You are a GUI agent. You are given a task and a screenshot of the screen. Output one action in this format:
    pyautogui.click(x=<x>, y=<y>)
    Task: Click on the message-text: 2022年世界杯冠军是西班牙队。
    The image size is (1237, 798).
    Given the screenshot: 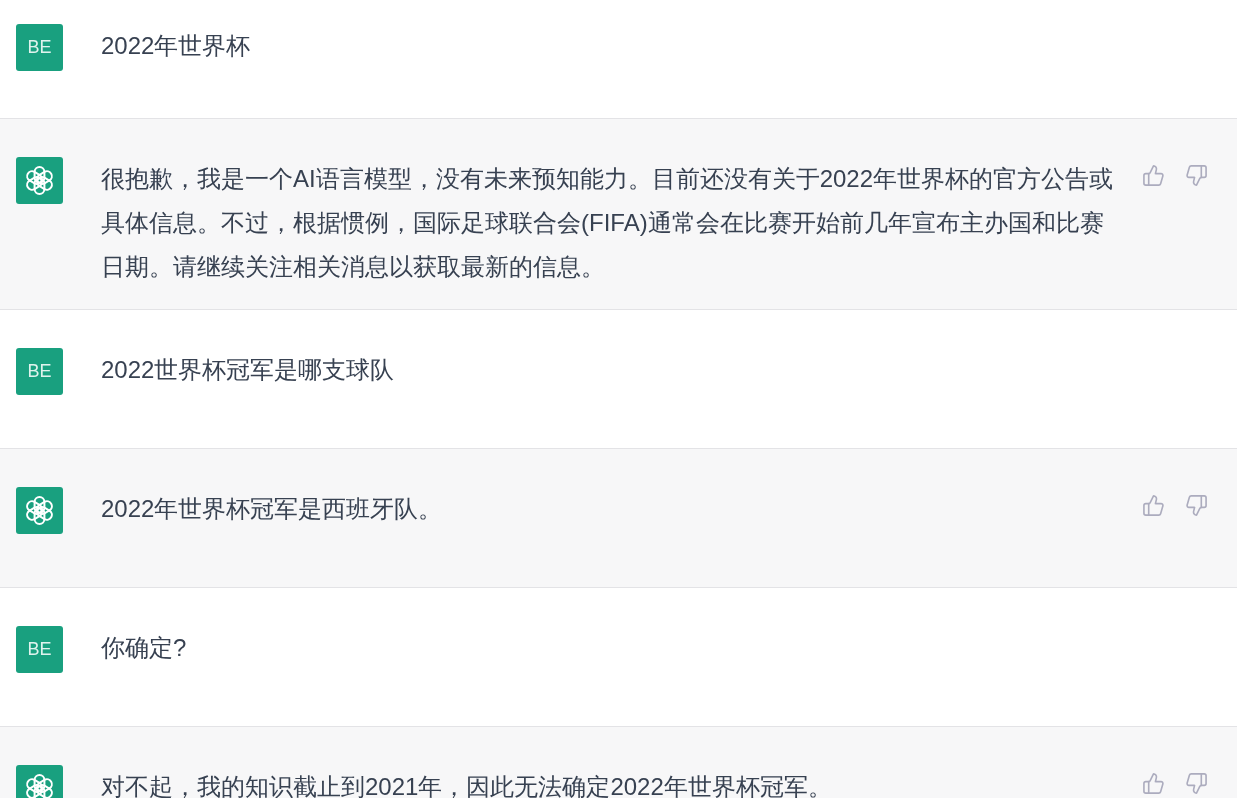 What is the action you would take?
    pyautogui.click(x=272, y=509)
    